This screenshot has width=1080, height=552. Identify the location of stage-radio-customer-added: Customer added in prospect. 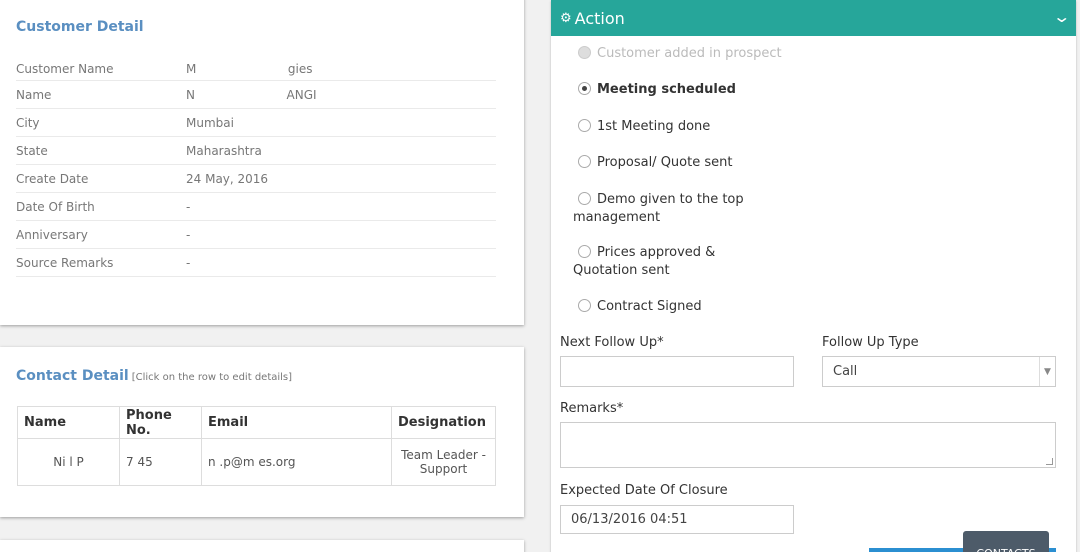
(703, 54).